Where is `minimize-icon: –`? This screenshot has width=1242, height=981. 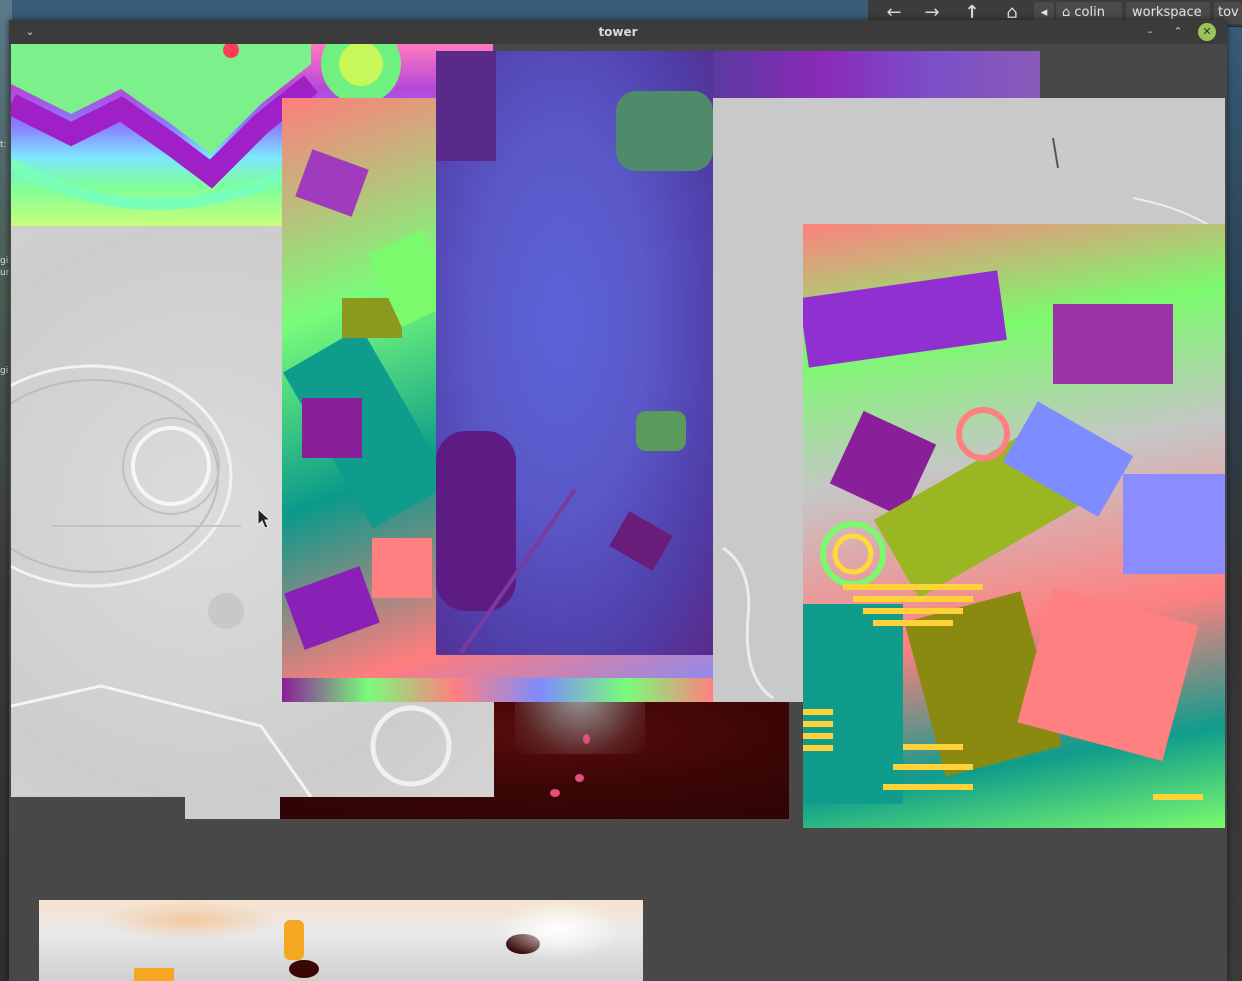
minimize-icon: – is located at coordinates (1150, 31).